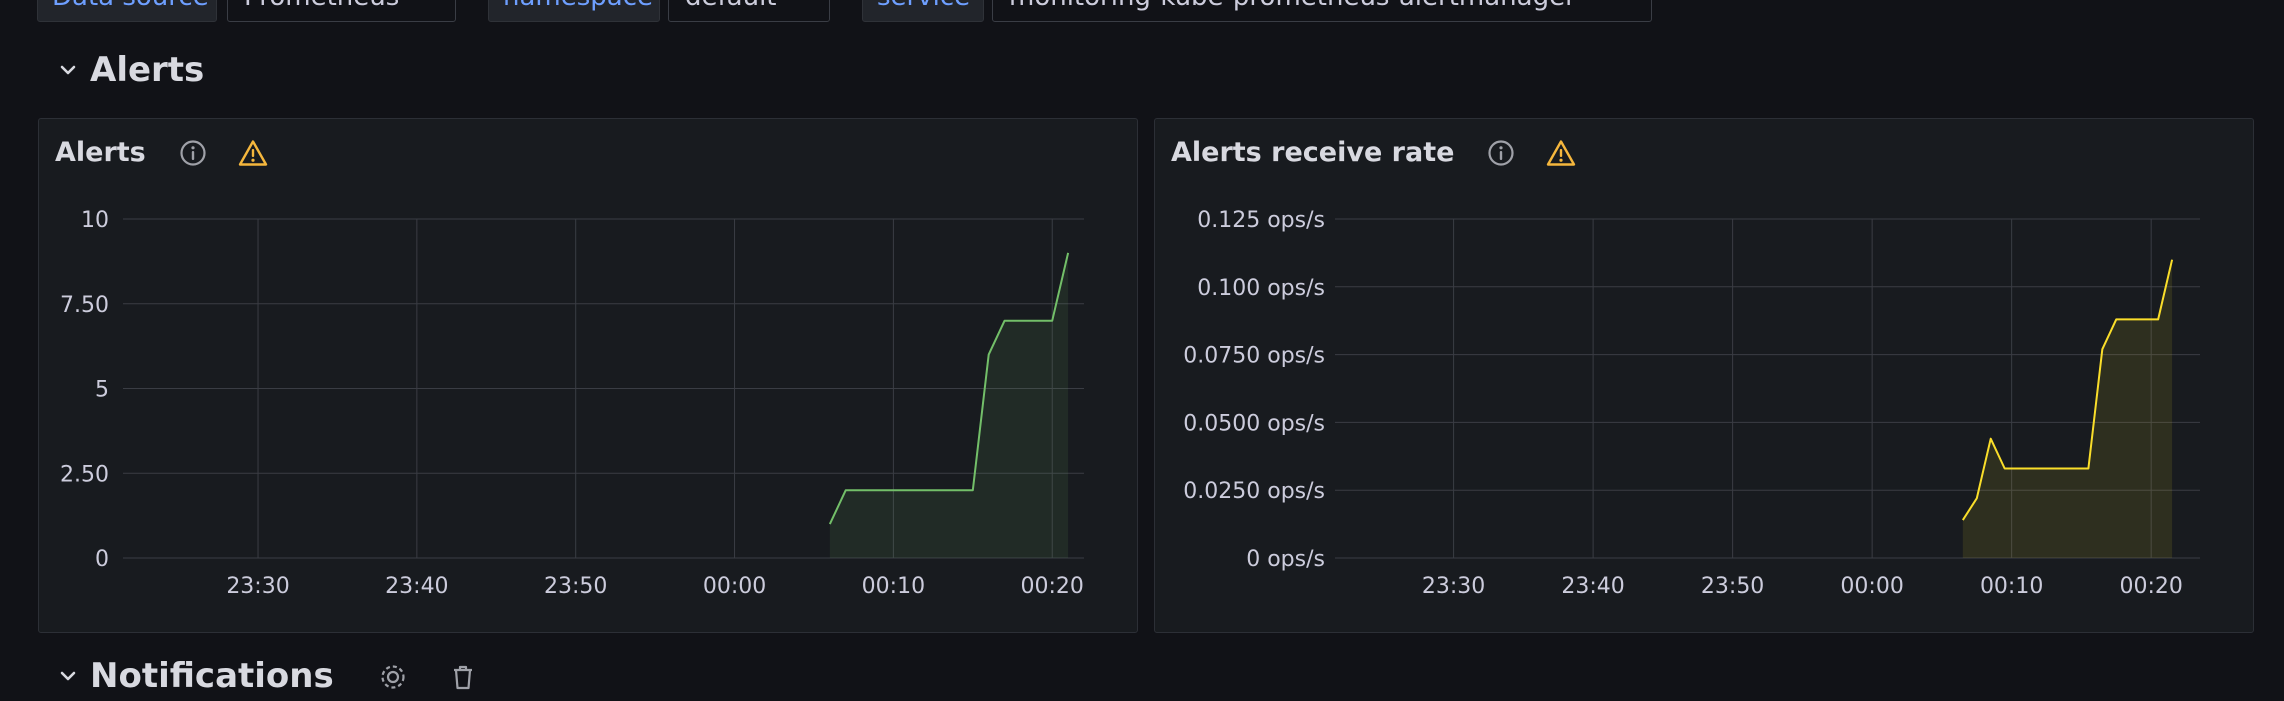 This screenshot has height=701, width=2284. What do you see at coordinates (1254, 423) in the screenshot?
I see `y-tick-label: 0.0500 ops/s` at bounding box center [1254, 423].